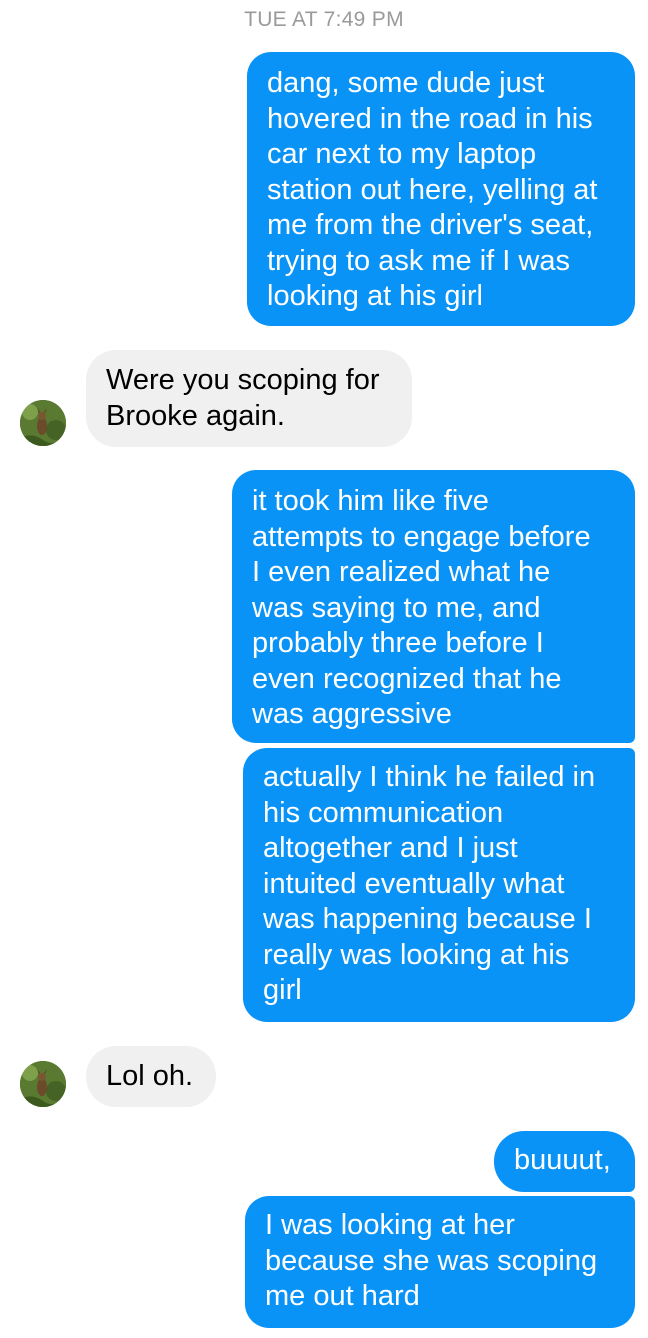 This screenshot has height=1338, width=648. What do you see at coordinates (564, 1161) in the screenshot?
I see `outgoing-message: buuuut,` at bounding box center [564, 1161].